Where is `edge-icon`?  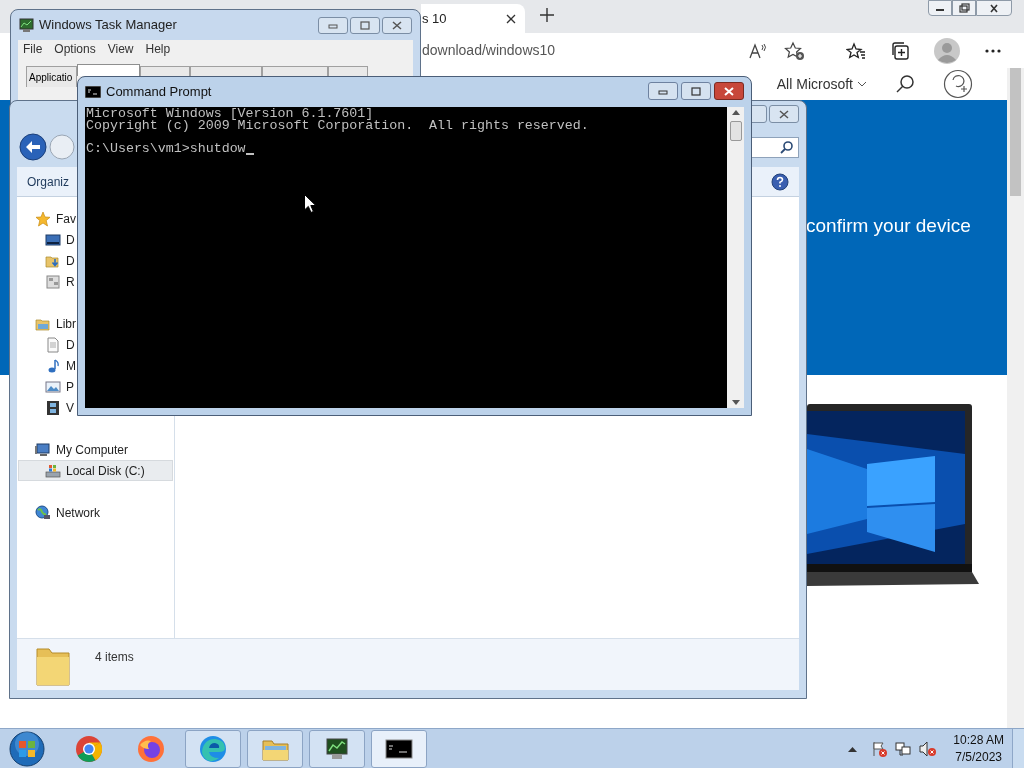
edge-icon is located at coordinates (213, 748).